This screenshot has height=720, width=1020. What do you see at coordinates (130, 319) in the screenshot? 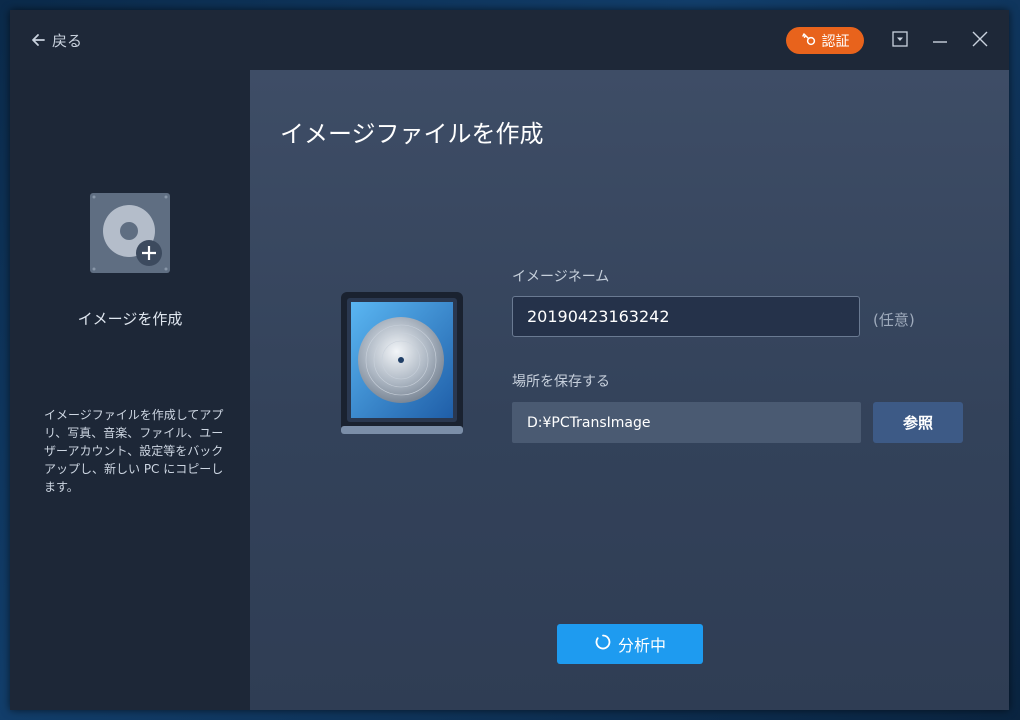
I see `sidebar-title: イメージを作成` at bounding box center [130, 319].